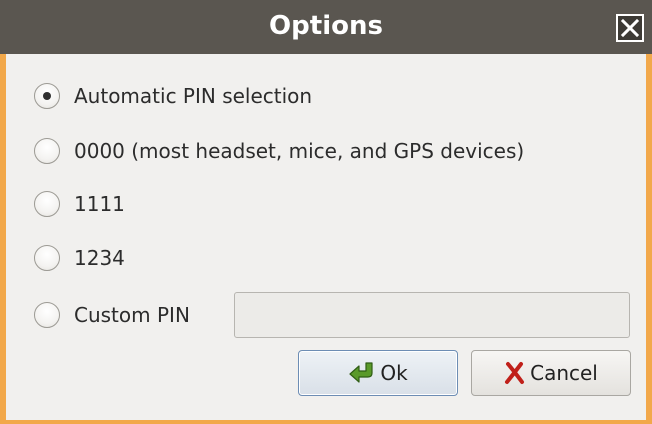 This screenshot has width=652, height=424. I want to click on cancel-label: Cancel, so click(564, 373).